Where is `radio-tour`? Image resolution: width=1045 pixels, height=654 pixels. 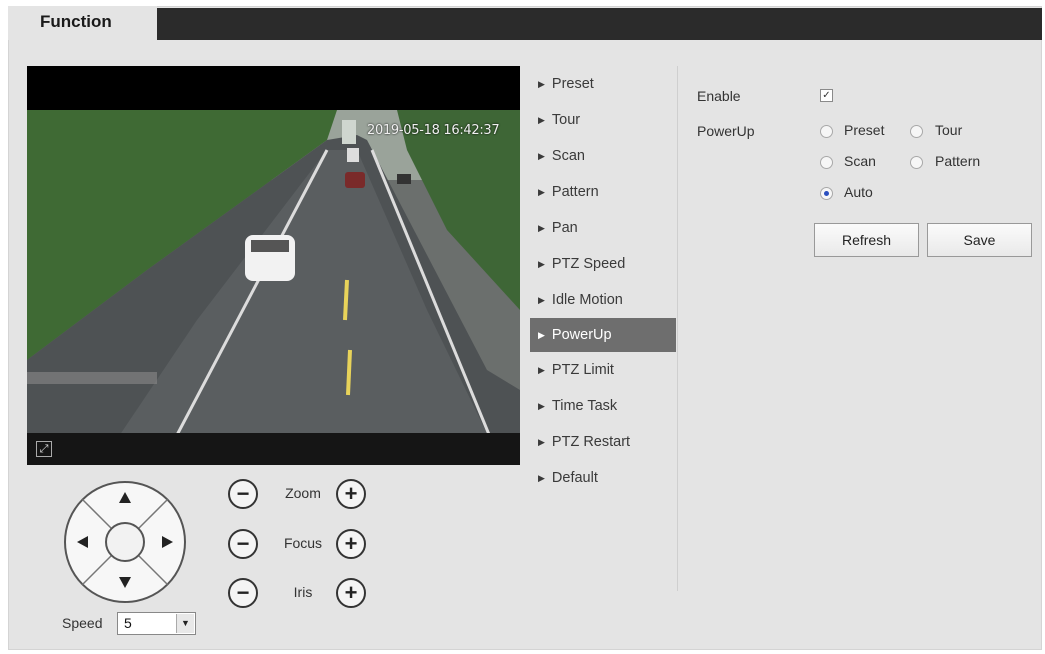 radio-tour is located at coordinates (916, 131).